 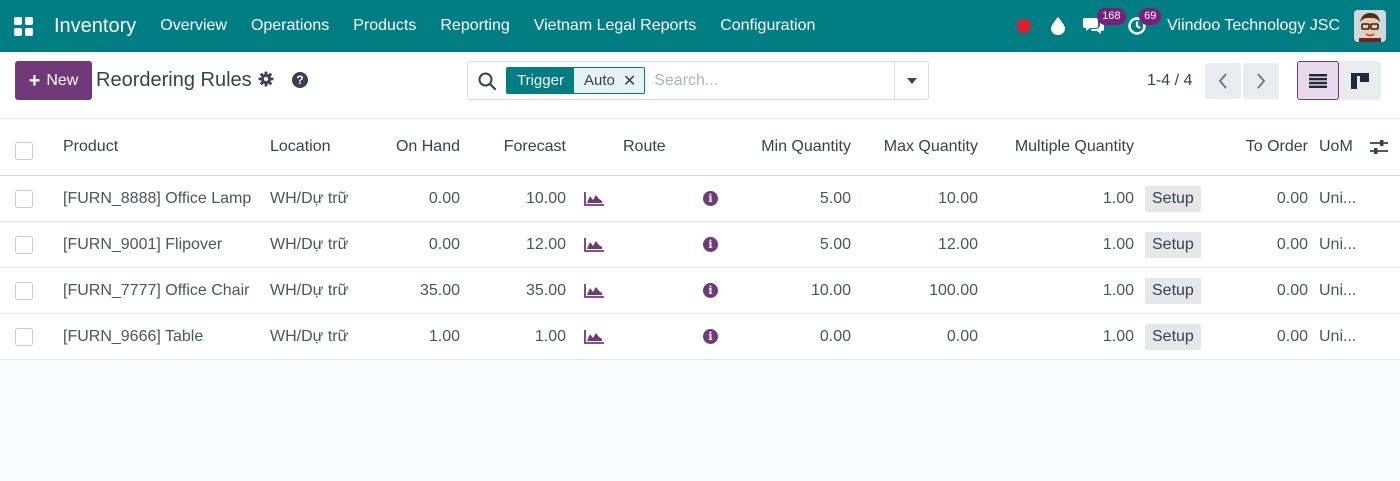 What do you see at coordinates (918, 244) in the screenshot?
I see `cell-max-quantity: 12.00` at bounding box center [918, 244].